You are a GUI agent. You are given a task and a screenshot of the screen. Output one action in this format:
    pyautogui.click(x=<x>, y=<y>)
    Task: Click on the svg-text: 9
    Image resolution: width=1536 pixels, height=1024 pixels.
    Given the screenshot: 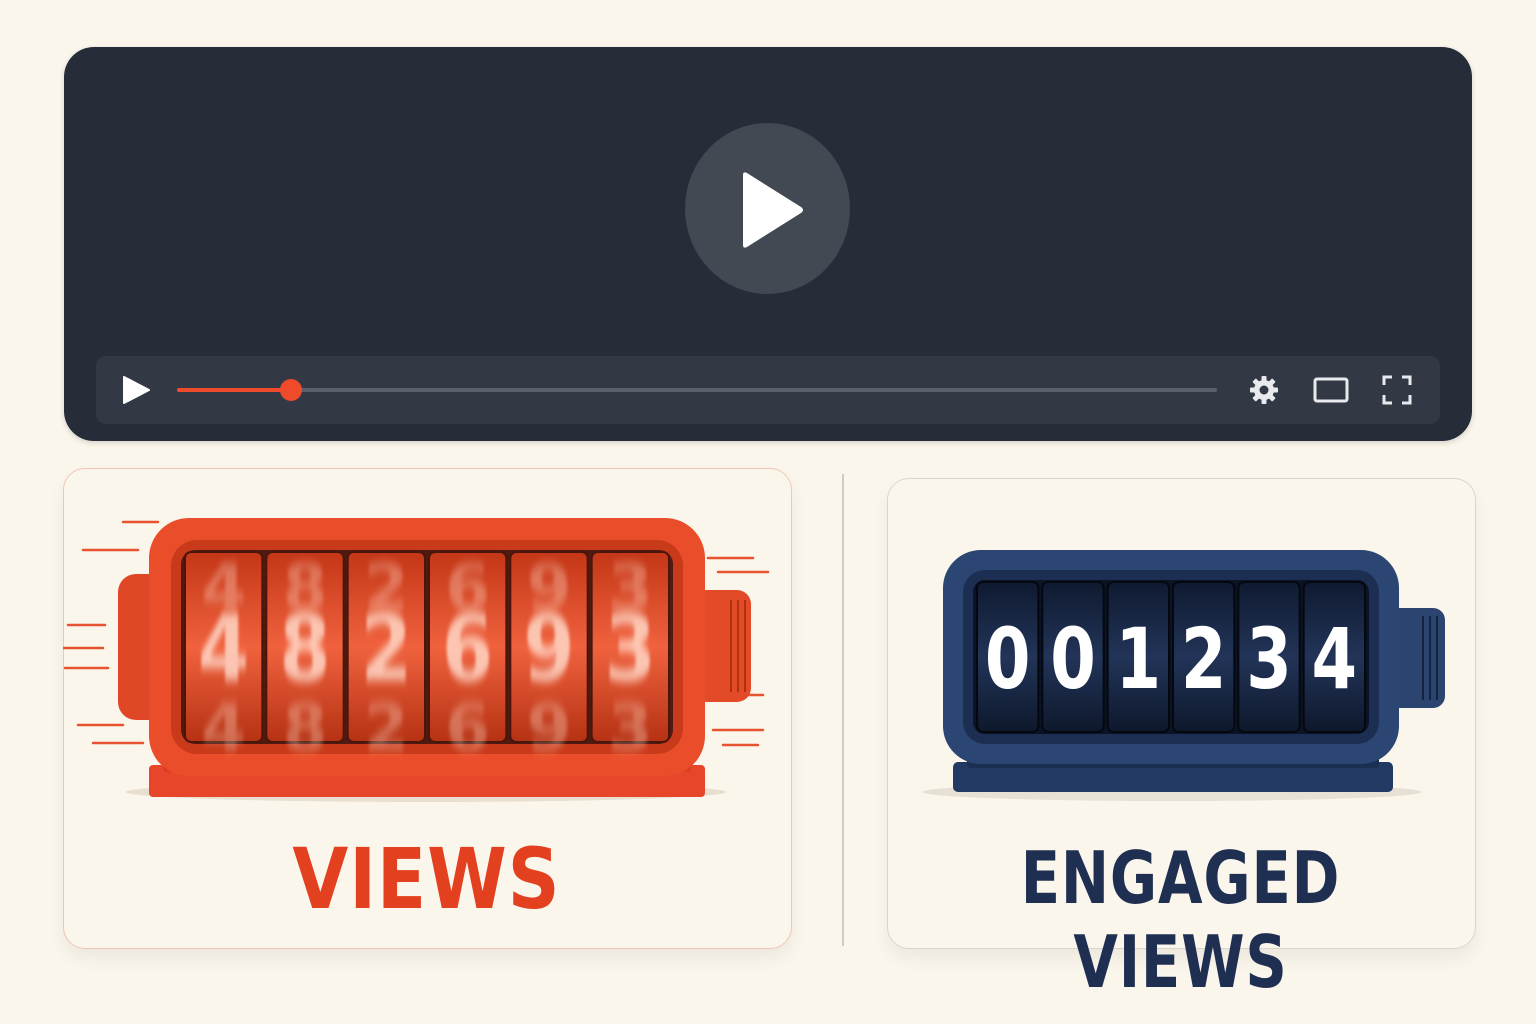 What is the action you would take?
    pyautogui.click(x=549, y=728)
    